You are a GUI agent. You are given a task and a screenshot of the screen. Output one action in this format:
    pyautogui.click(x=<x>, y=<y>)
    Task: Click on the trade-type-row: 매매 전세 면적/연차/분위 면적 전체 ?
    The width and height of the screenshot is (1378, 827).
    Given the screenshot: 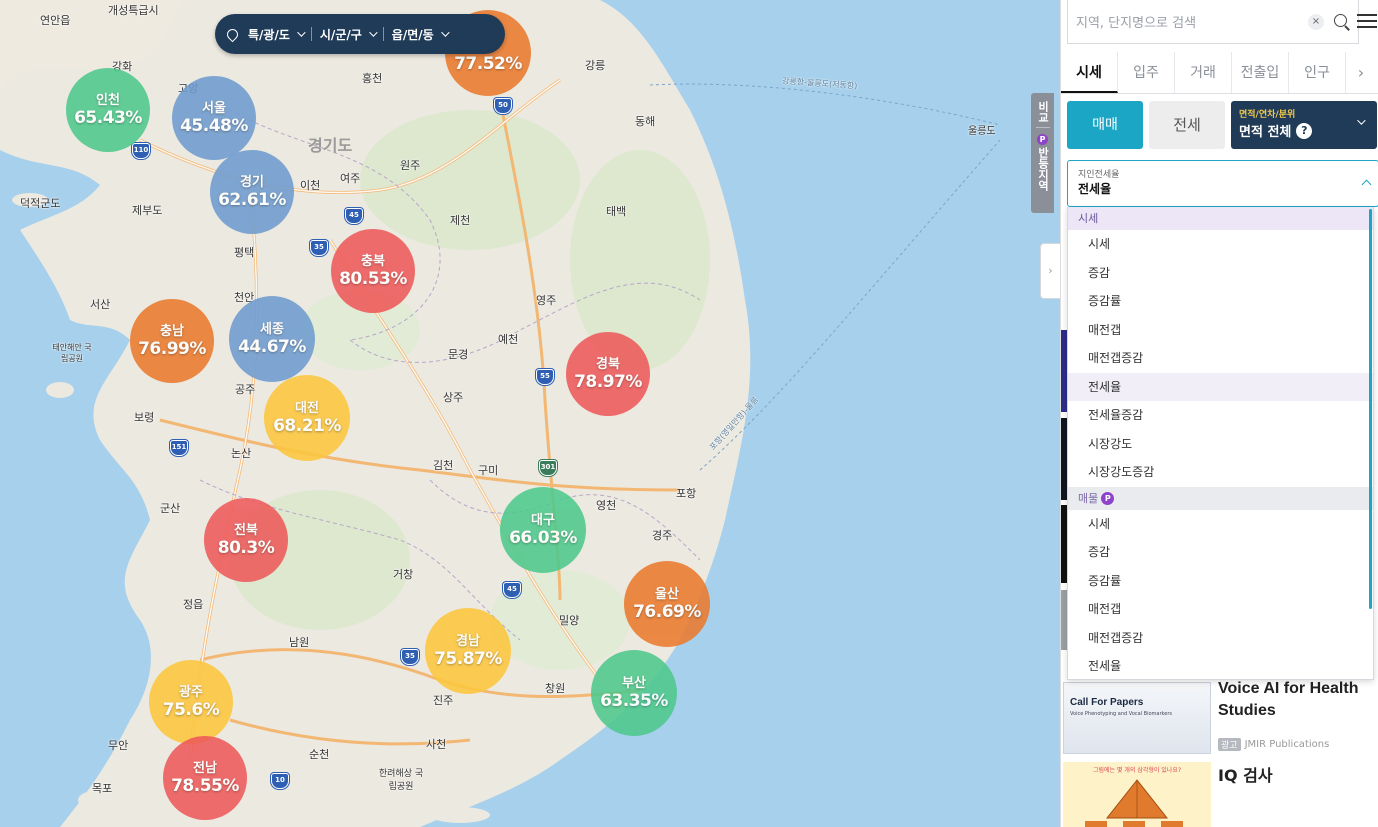 What is the action you would take?
    pyautogui.click(x=1222, y=125)
    